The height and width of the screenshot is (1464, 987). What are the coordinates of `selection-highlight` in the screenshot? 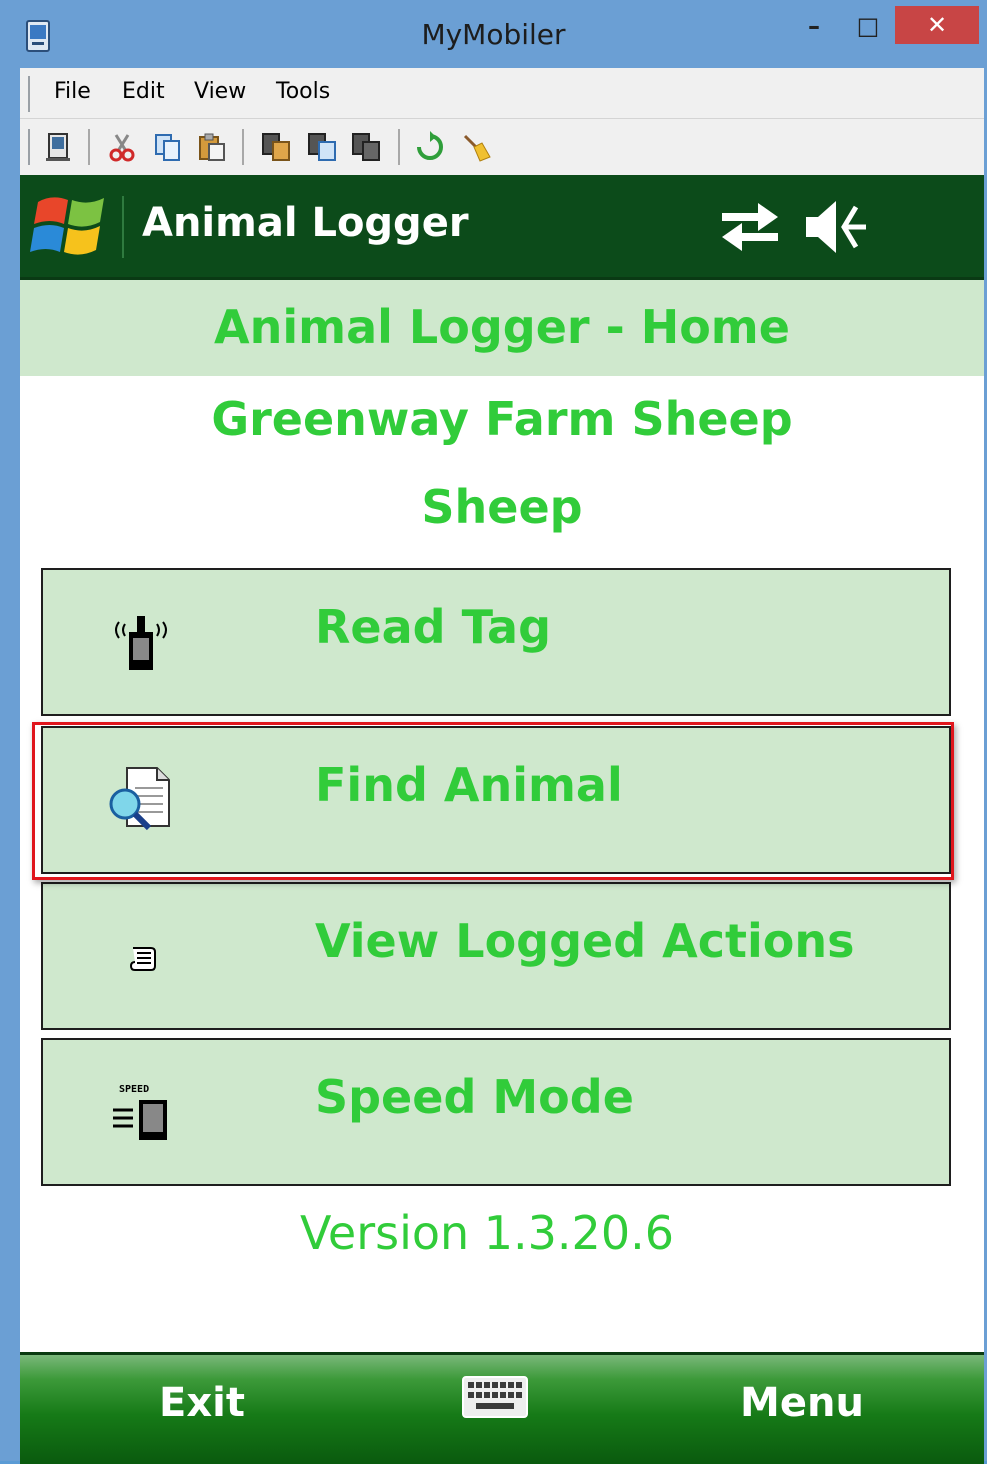 It's located at (493, 801).